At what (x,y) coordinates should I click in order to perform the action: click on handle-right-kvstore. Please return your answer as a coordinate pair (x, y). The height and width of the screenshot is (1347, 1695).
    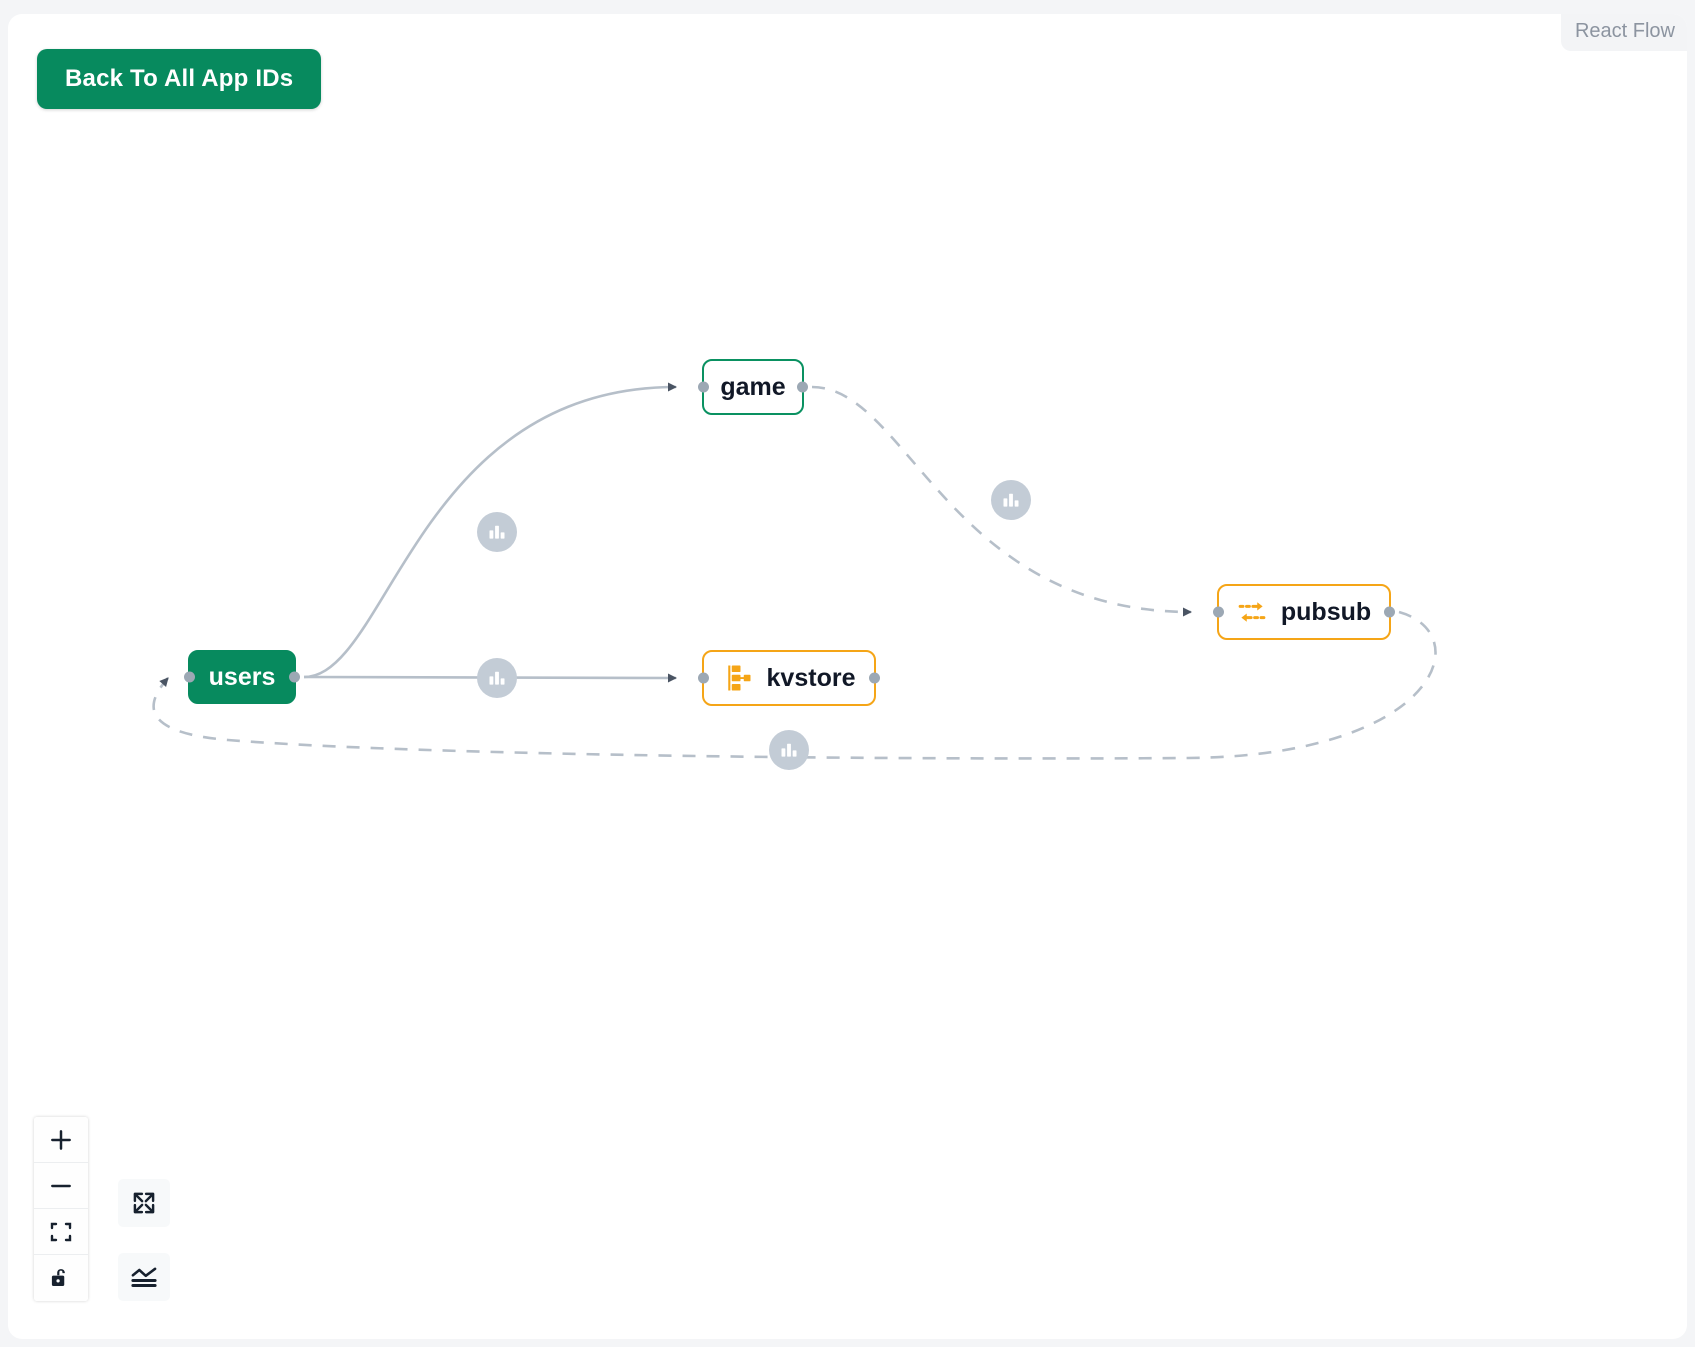
    Looking at the image, I should click on (874, 678).